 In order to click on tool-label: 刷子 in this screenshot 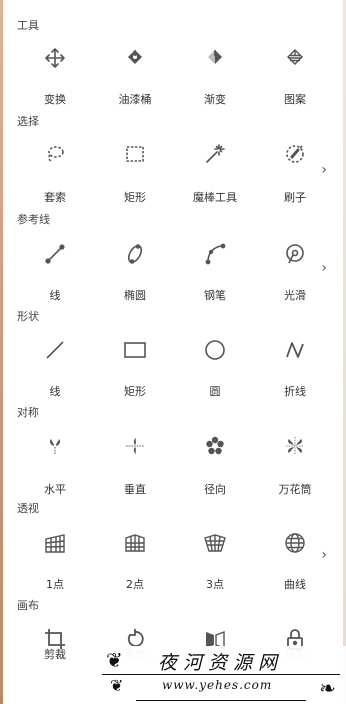, I will do `click(295, 197)`.